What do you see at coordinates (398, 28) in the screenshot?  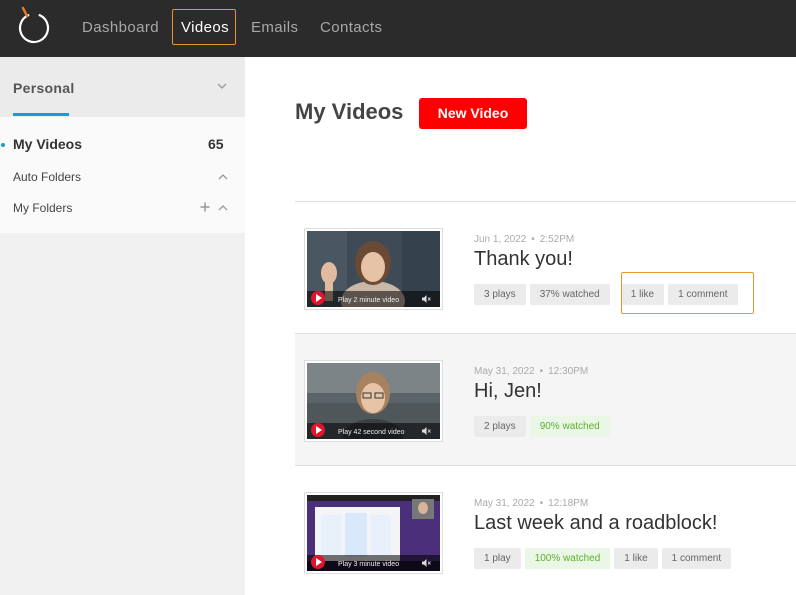 I see `top-nav: Dashboard Videos Emails Contacts` at bounding box center [398, 28].